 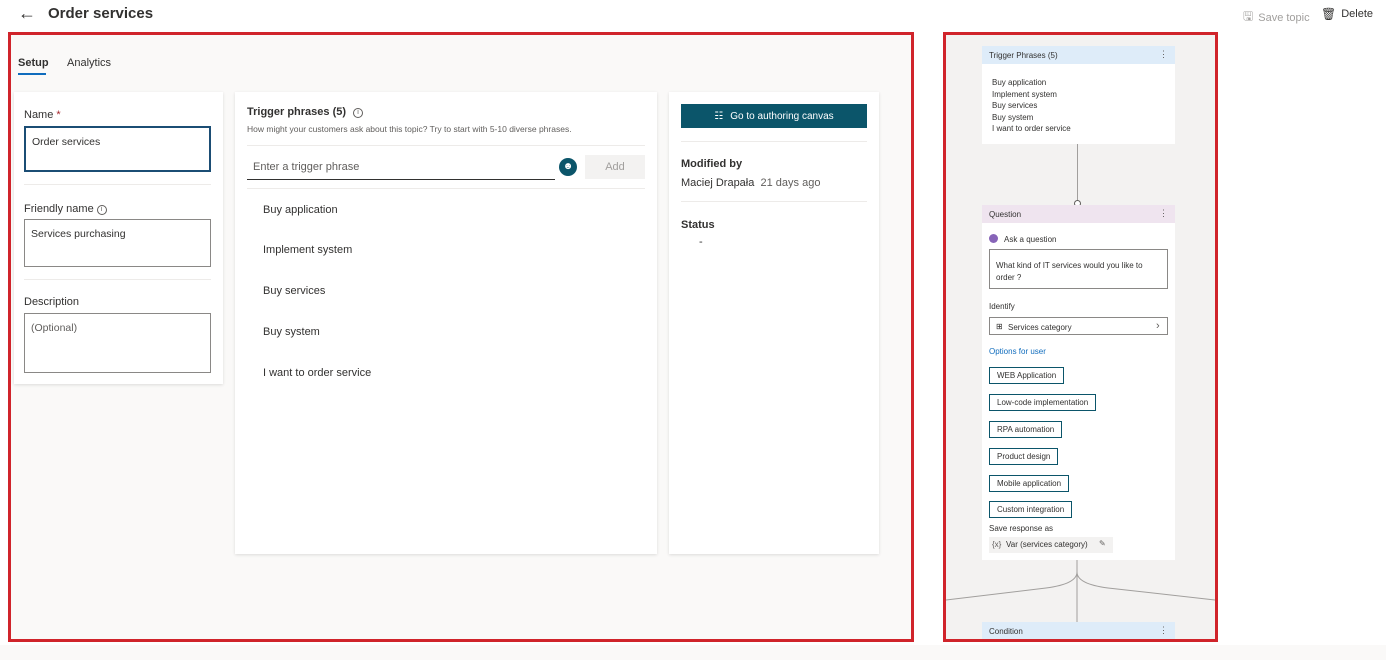 I want to click on variable-chip: {x} Var (services category) ✎, so click(x=1051, y=545).